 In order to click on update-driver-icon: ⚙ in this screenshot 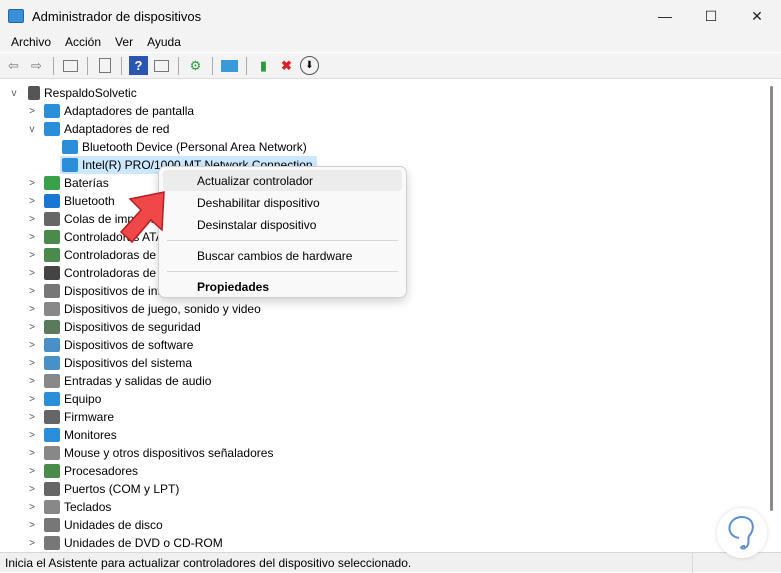, I will do `click(195, 65)`.